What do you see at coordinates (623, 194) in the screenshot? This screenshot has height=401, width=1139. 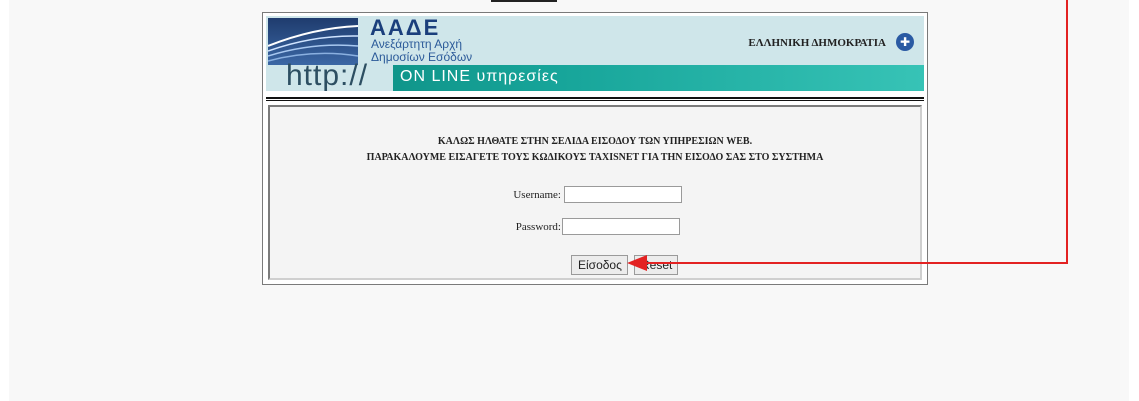 I see `username-input` at bounding box center [623, 194].